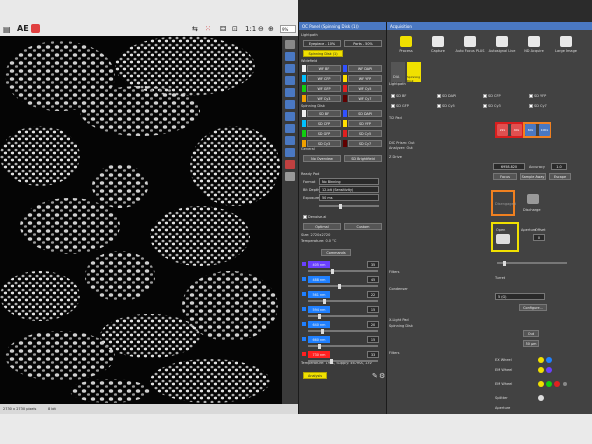  I want to click on format-select: No Binning, so click(349, 181).